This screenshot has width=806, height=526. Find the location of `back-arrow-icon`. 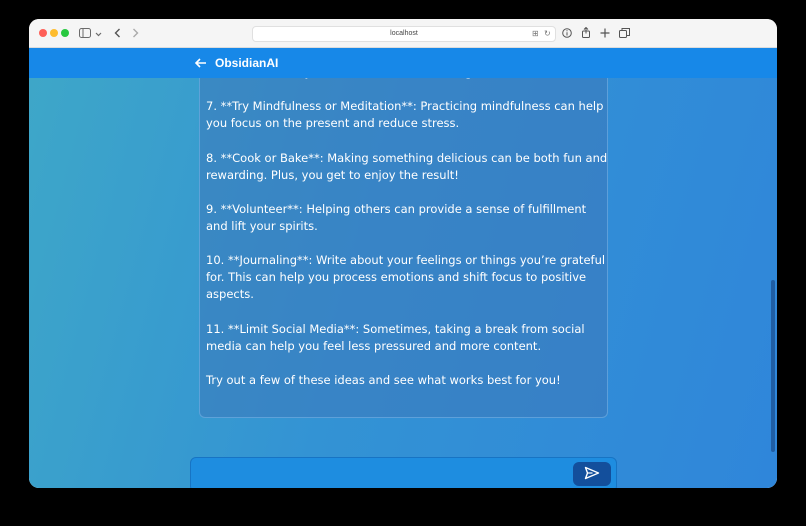

back-arrow-icon is located at coordinates (117, 33).